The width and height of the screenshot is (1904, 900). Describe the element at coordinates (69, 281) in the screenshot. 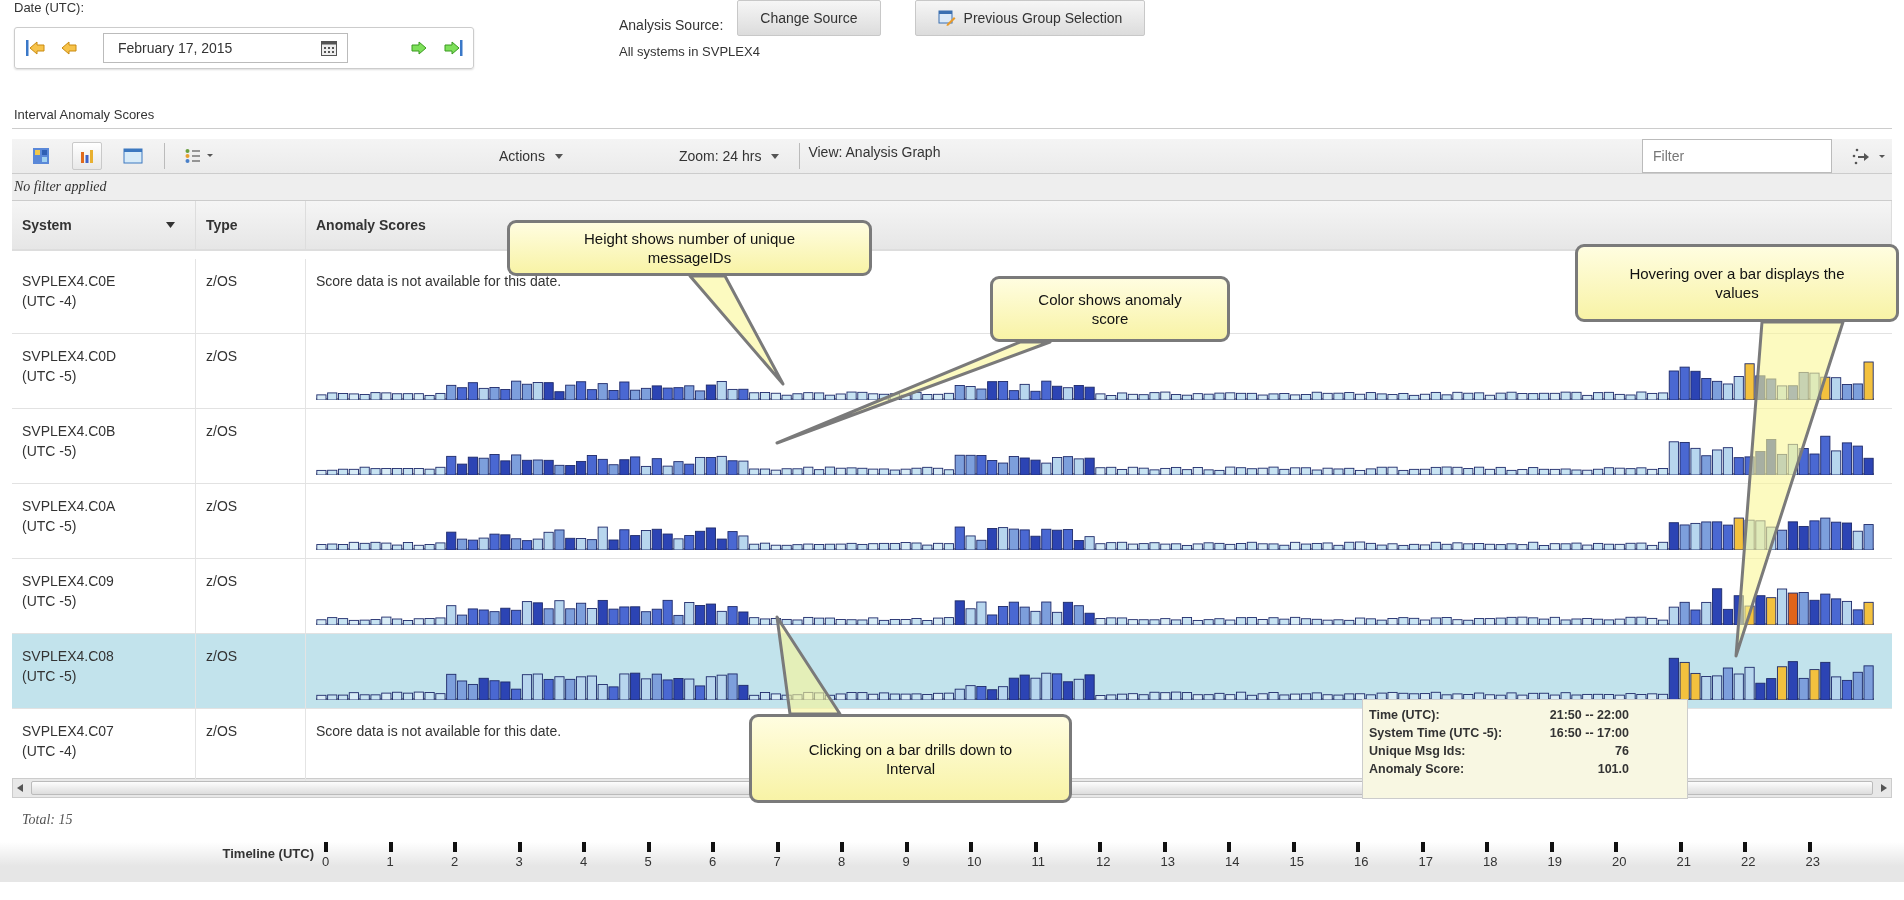

I see `system-name: SVPLEX4.C0E` at that location.